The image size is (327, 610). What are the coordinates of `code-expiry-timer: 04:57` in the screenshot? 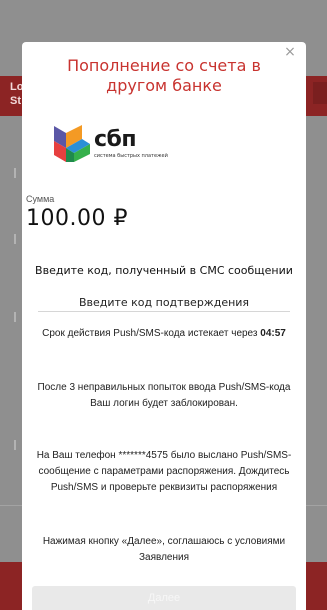 It's located at (273, 333).